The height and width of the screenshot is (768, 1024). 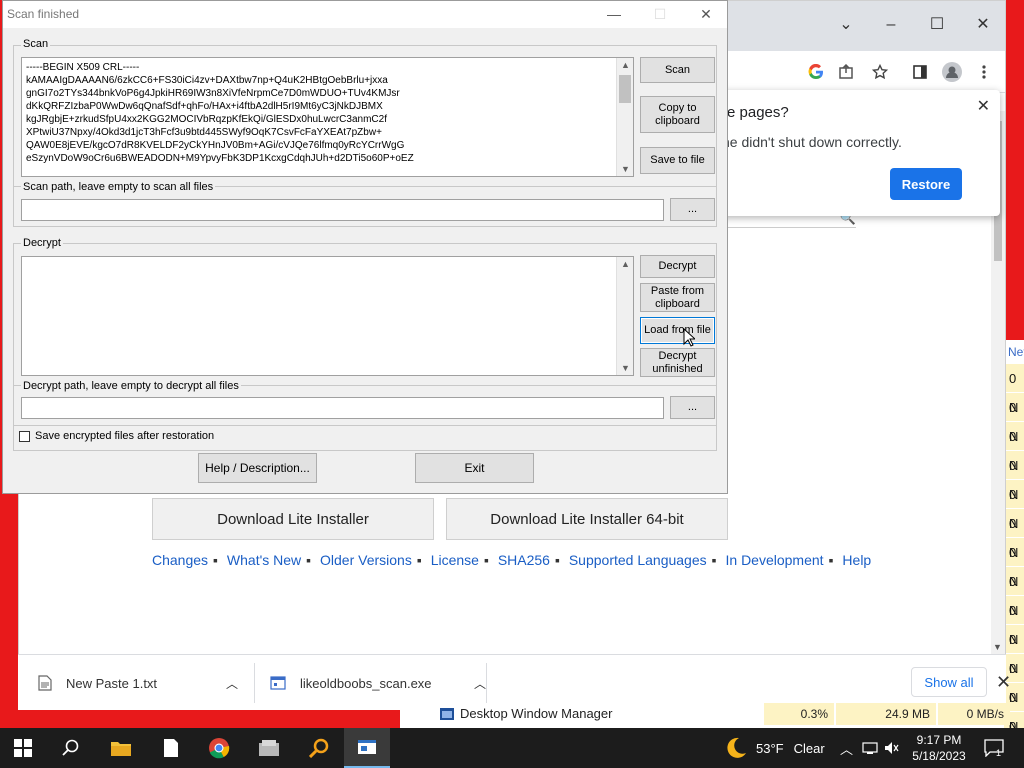 What do you see at coordinates (614, 14) in the screenshot?
I see `minimize-icon: —` at bounding box center [614, 14].